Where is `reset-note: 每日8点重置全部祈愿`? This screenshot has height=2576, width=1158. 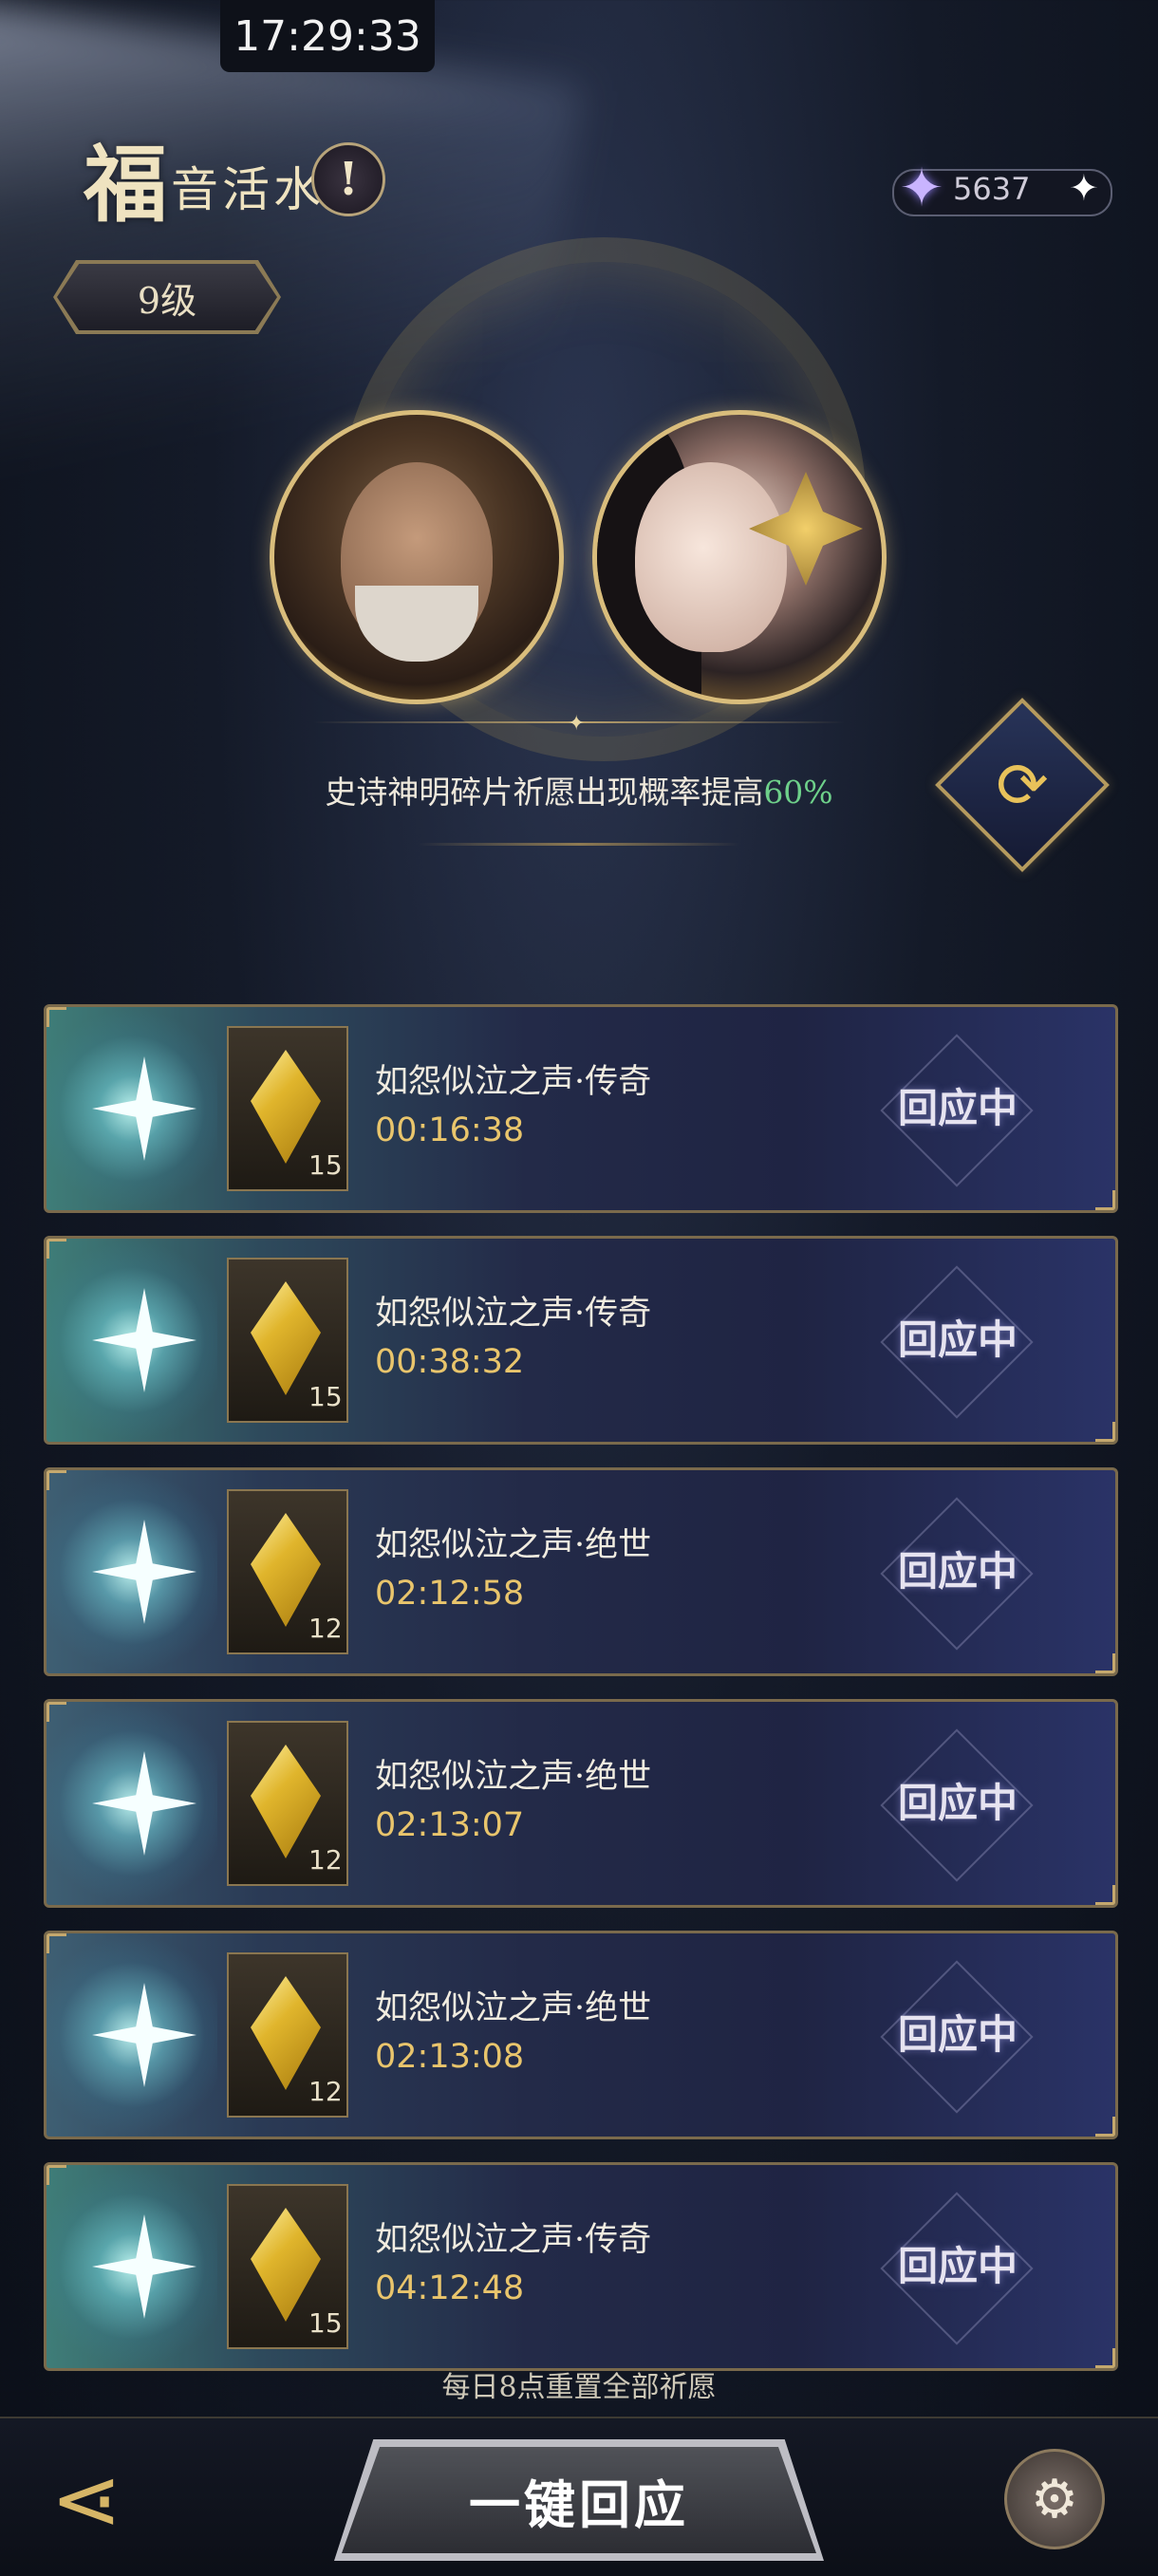 reset-note: 每日8点重置全部祈愿 is located at coordinates (579, 2387).